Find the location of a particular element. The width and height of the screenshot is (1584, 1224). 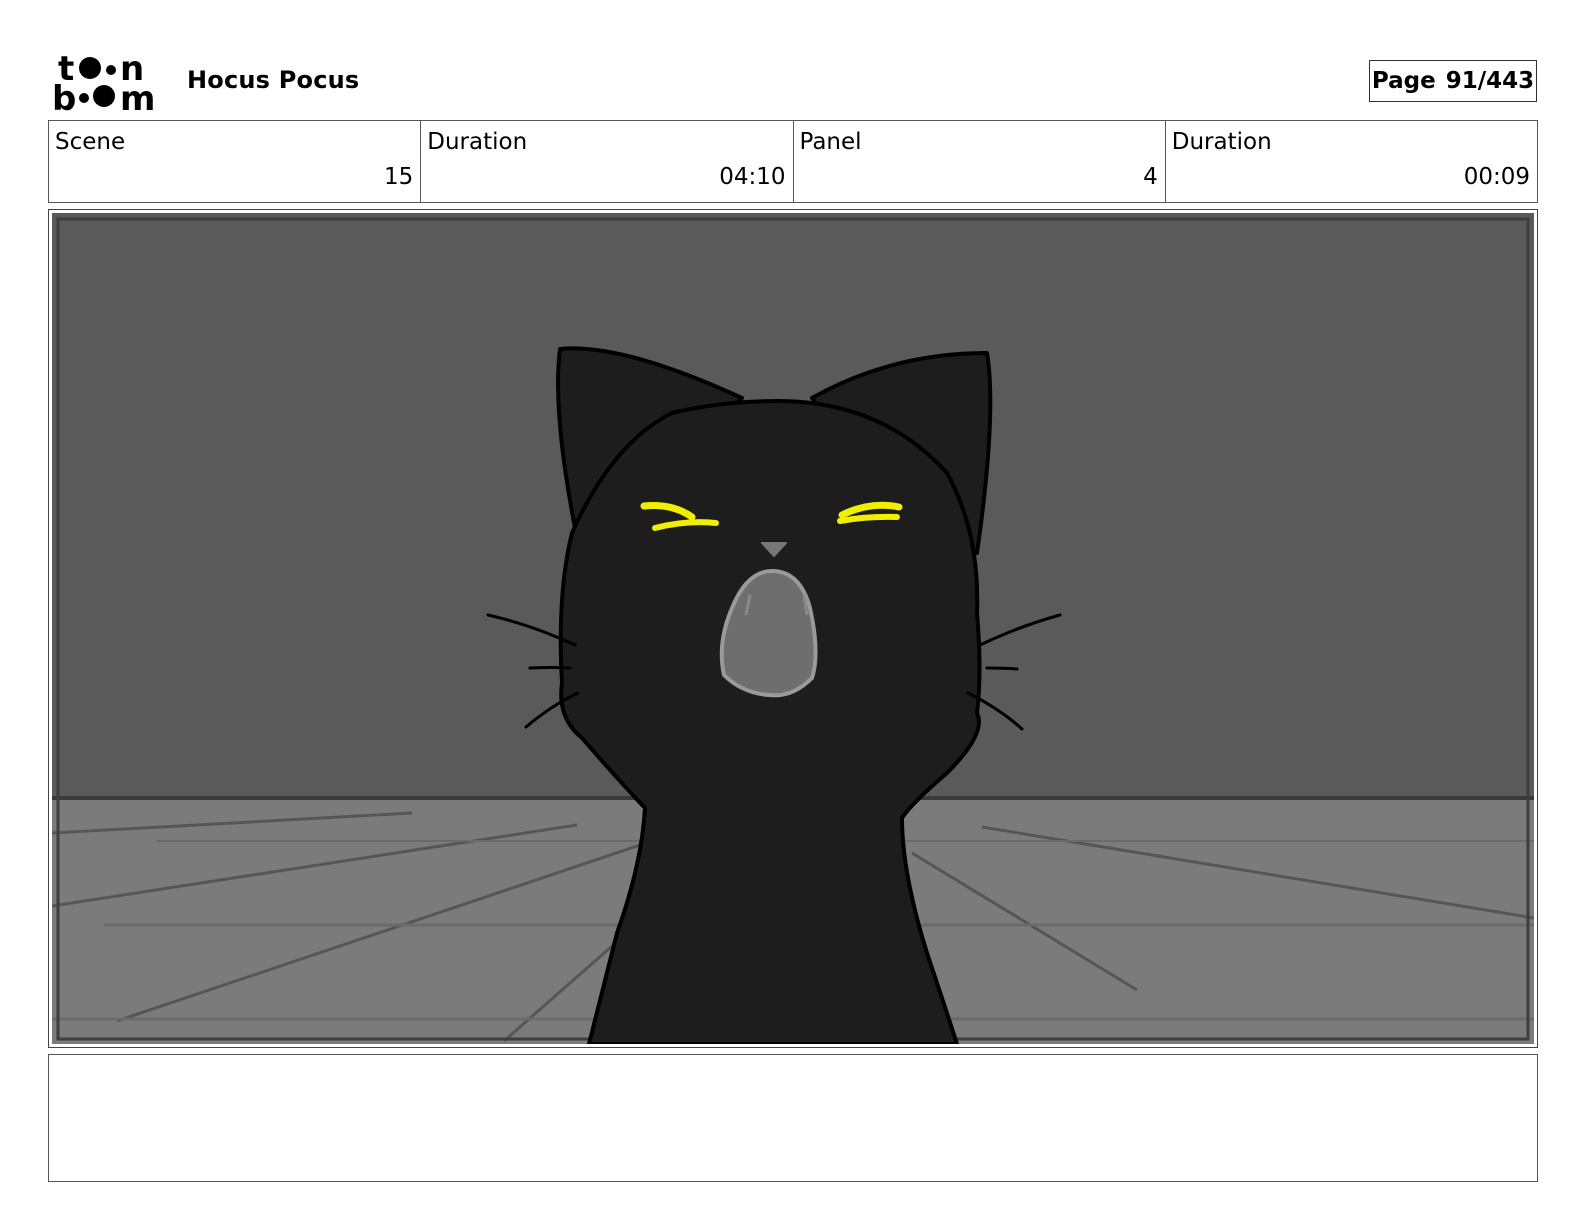

project-title: Hocus Pocus is located at coordinates (273, 80).